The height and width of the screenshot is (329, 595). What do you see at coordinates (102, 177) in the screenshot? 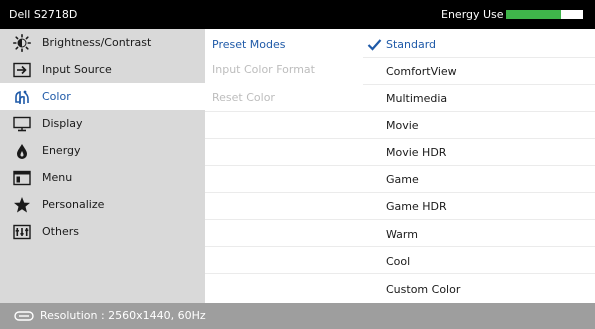
I see `menu-item-menu: Menu` at bounding box center [102, 177].